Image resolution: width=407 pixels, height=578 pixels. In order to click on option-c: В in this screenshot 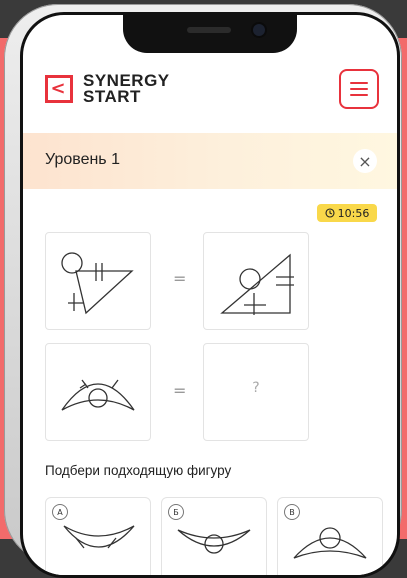, I will do `click(330, 536)`.